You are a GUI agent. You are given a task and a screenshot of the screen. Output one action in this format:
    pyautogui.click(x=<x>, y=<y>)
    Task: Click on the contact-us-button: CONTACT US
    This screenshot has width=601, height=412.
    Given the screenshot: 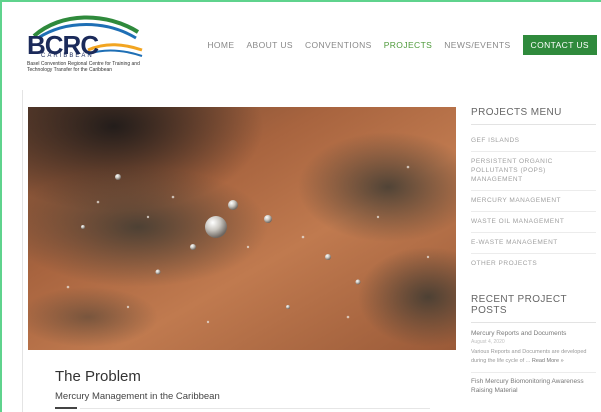 What is the action you would take?
    pyautogui.click(x=559, y=45)
    